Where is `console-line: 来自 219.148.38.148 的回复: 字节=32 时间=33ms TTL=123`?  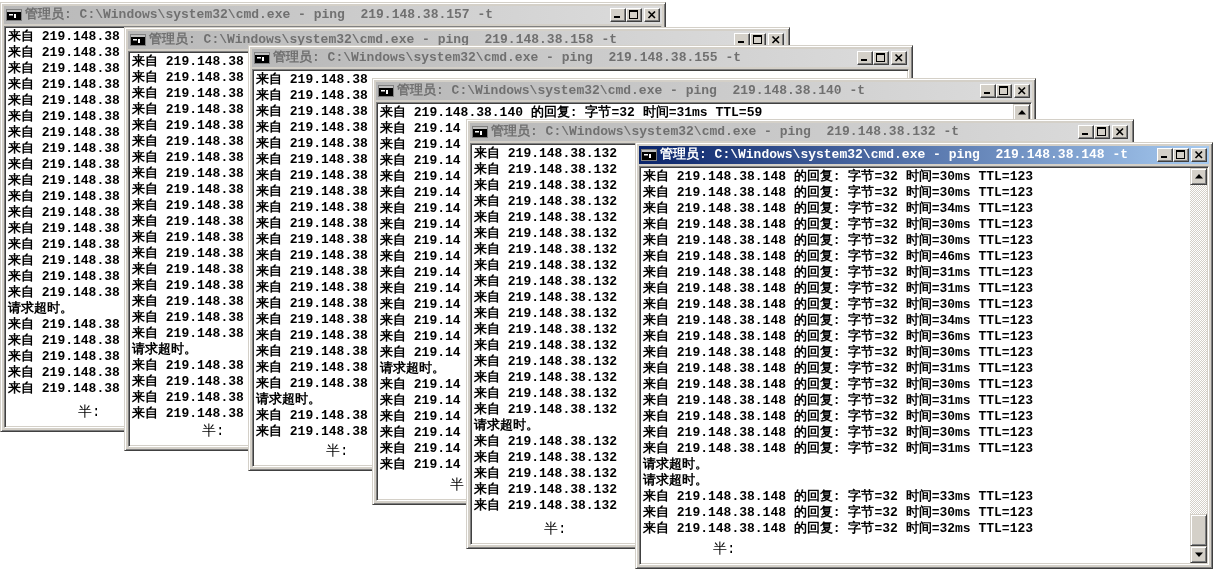
console-line: 来自 219.148.38.148 的回复: 字节=32 时间=33ms TTL=123 is located at coordinates (838, 496).